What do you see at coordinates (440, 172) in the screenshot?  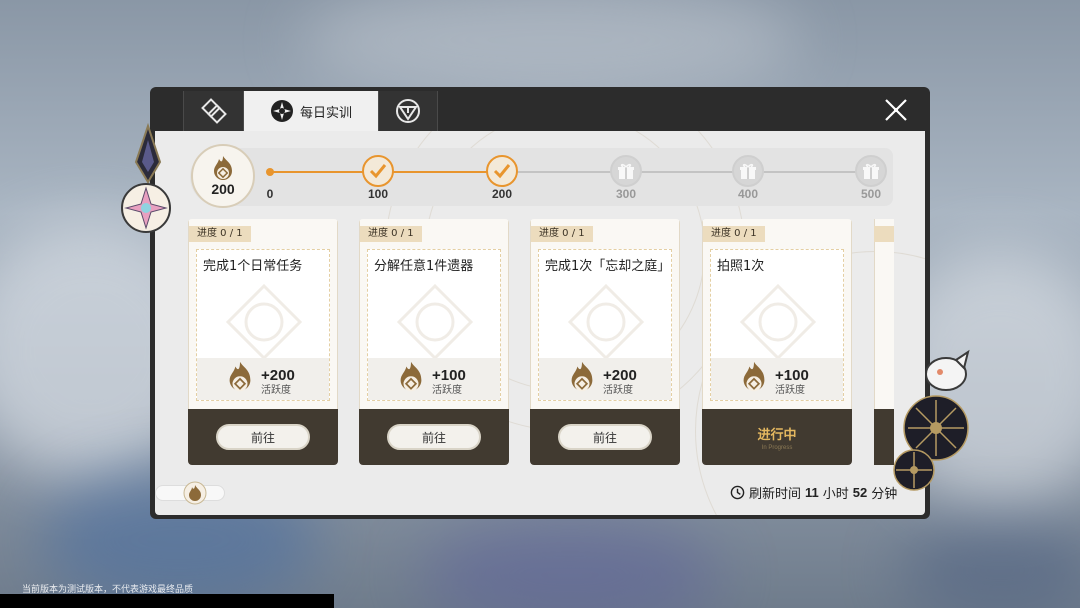 I see `track-line-done` at bounding box center [440, 172].